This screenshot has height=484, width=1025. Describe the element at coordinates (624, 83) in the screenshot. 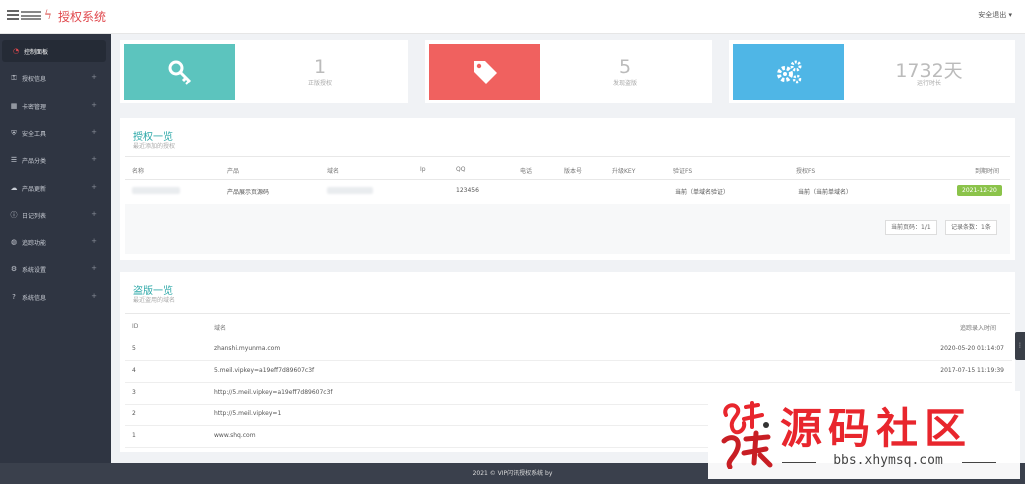

I see `stat-label: 发现盗版` at that location.